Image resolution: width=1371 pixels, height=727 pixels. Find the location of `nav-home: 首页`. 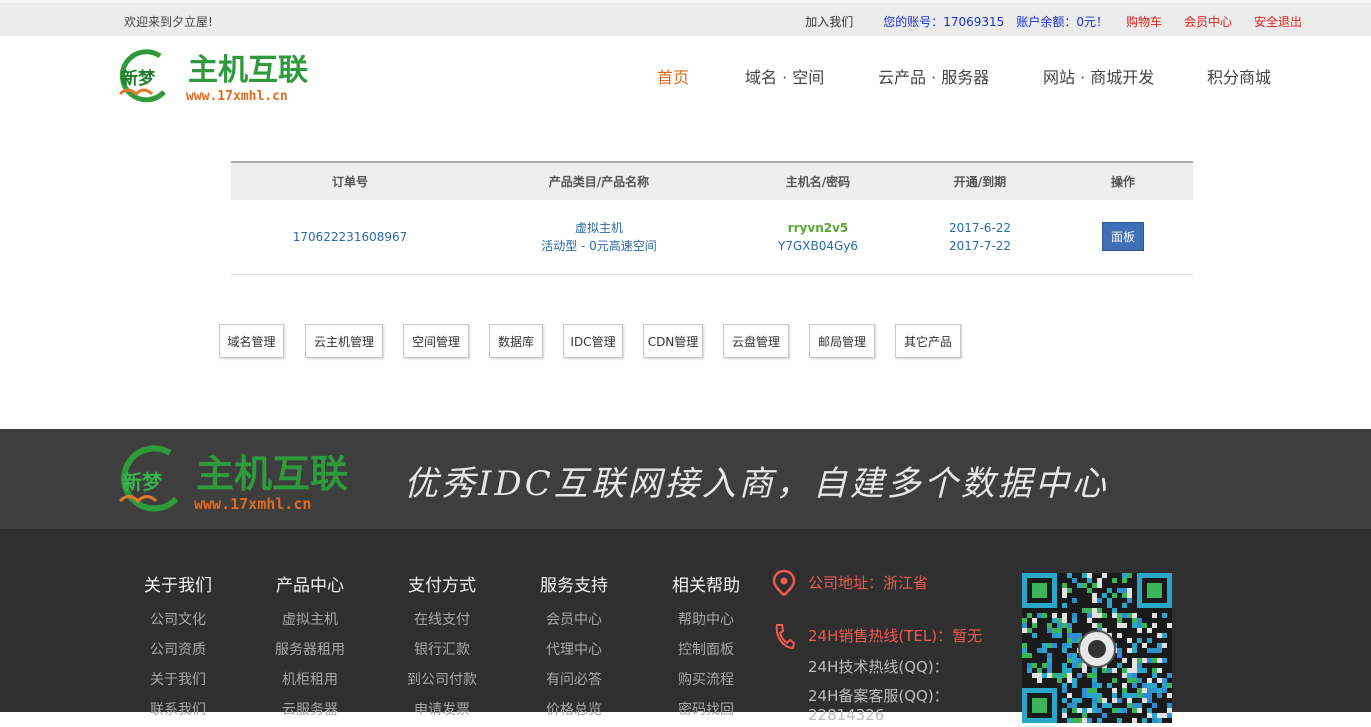

nav-home: 首页 is located at coordinates (673, 76).